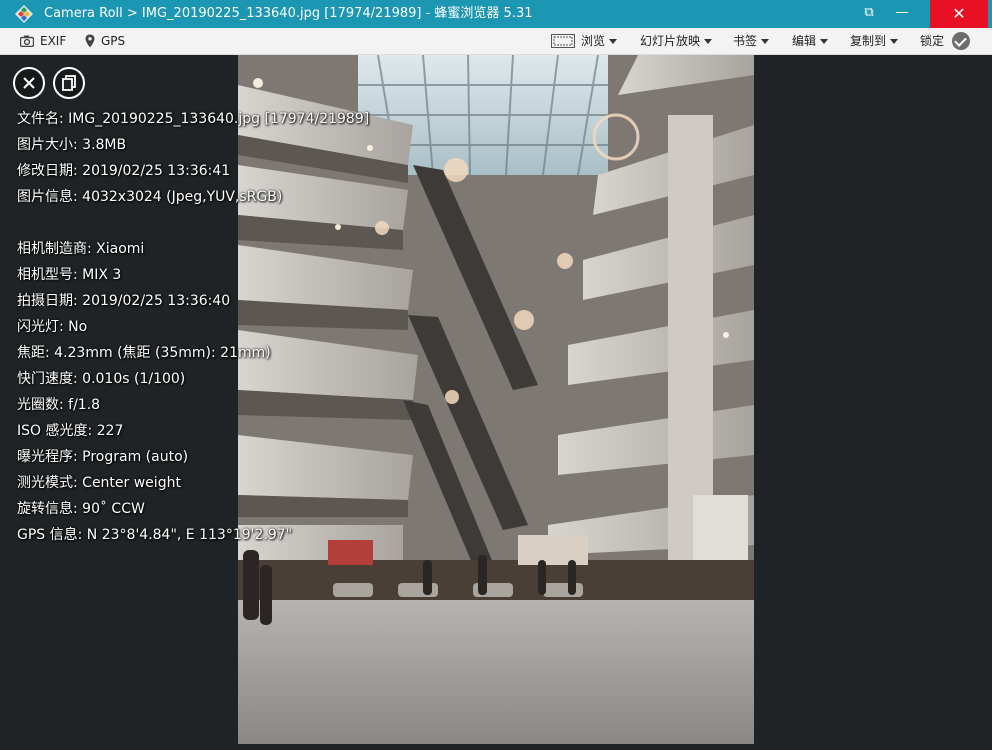 This screenshot has width=992, height=750. I want to click on info-size: 图片大小: 3.8MB, so click(72, 145).